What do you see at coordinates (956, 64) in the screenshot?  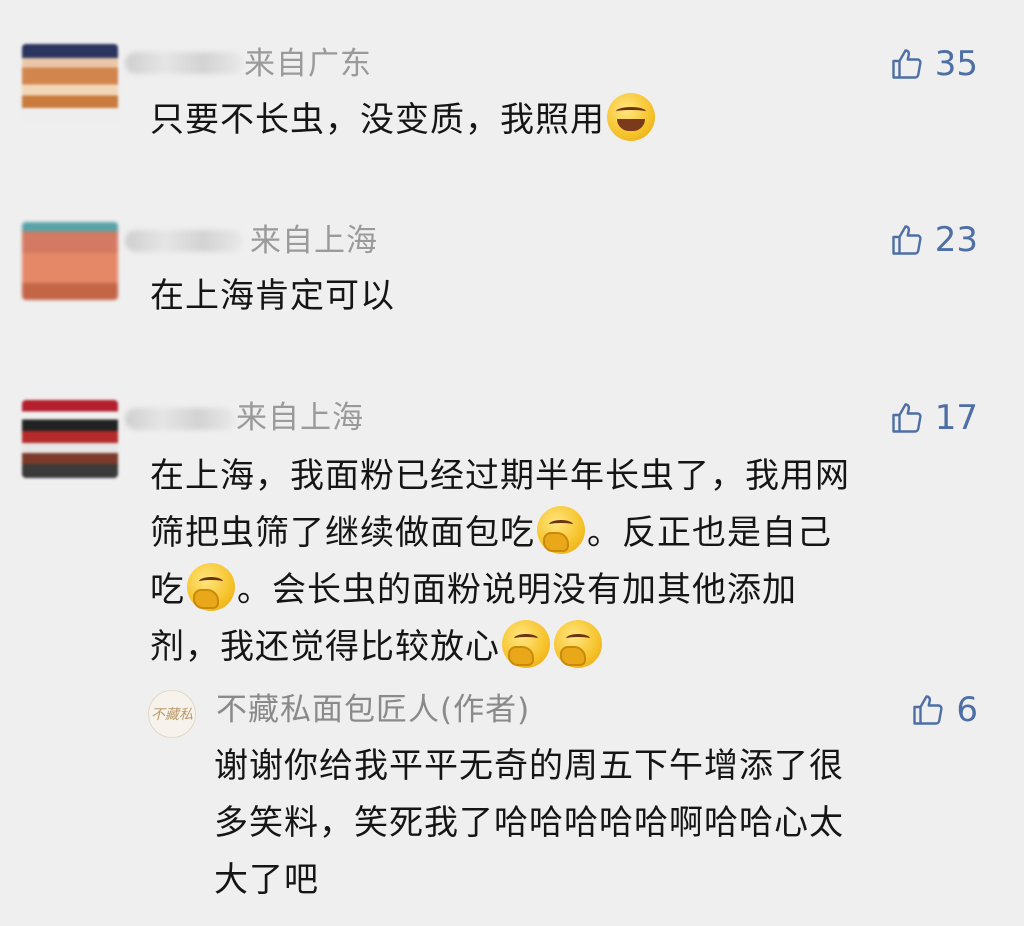 I see `like-count: 35` at bounding box center [956, 64].